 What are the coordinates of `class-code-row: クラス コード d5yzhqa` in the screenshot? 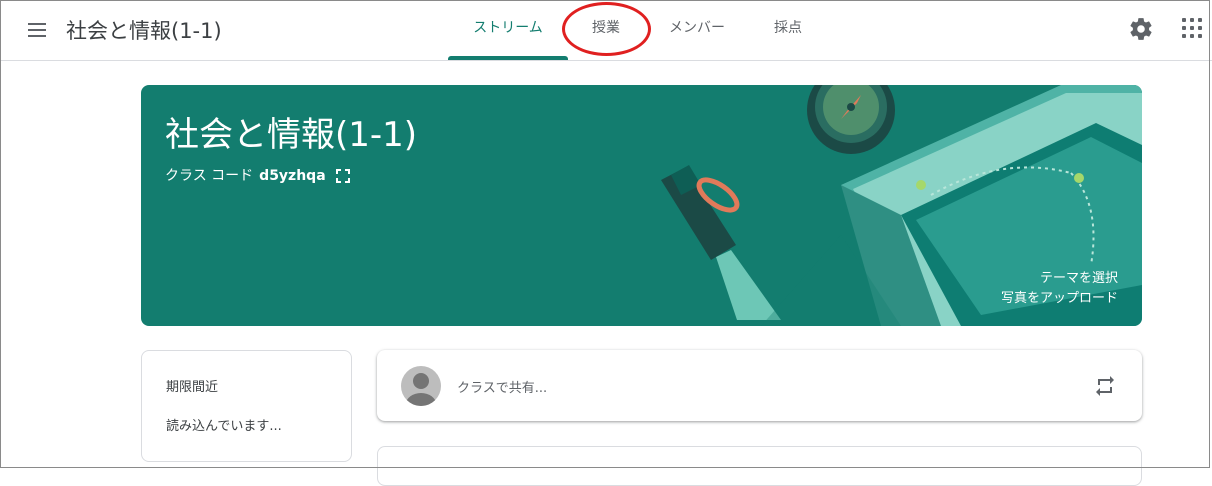 It's located at (258, 175).